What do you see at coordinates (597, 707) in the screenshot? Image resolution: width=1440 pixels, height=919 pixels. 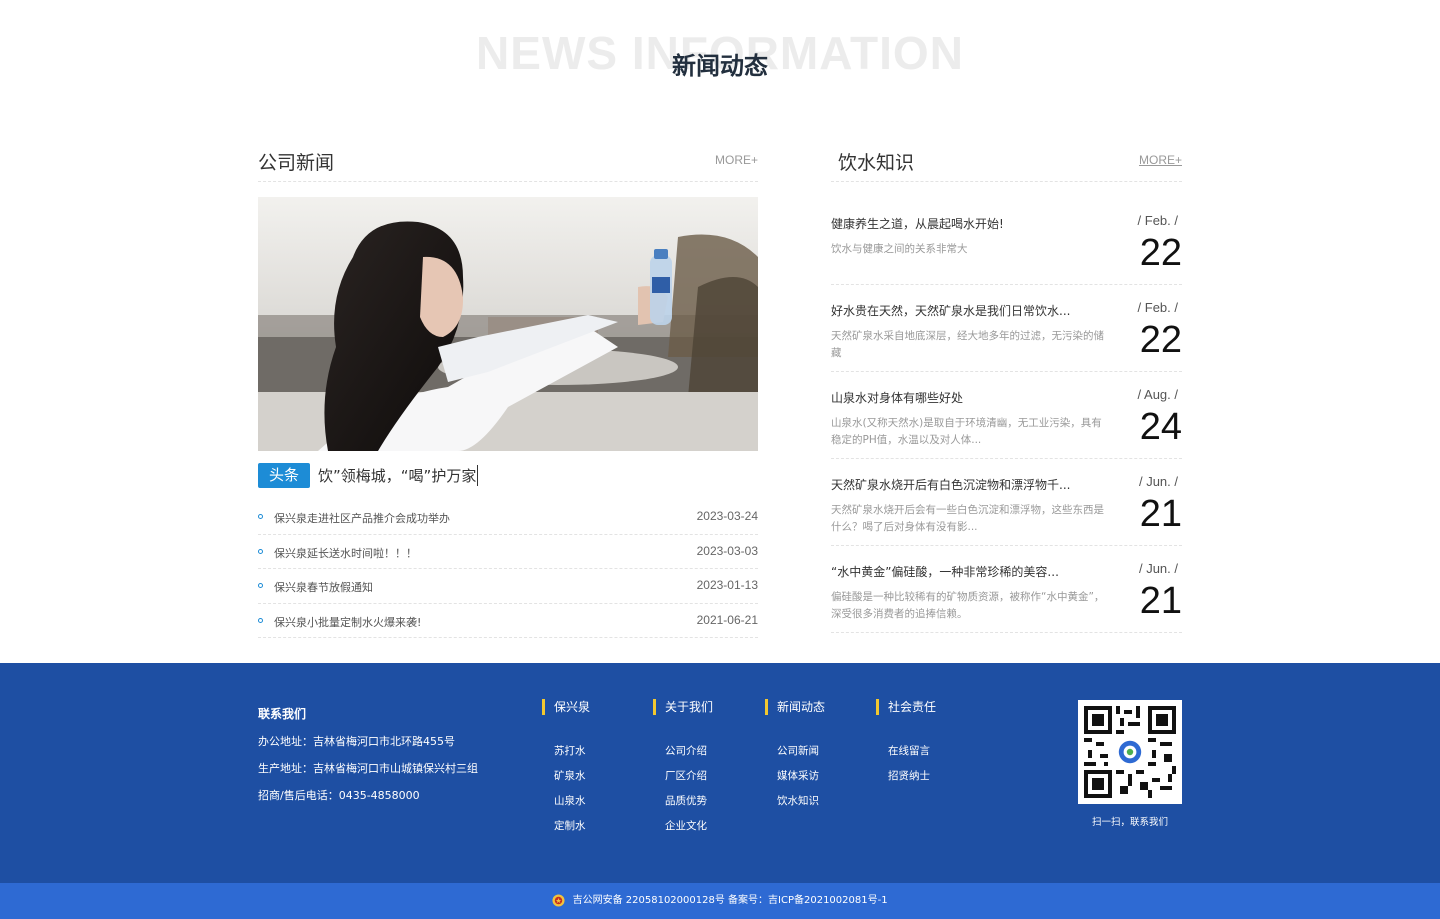 I see `footer-nav-heading: 保兴泉` at bounding box center [597, 707].